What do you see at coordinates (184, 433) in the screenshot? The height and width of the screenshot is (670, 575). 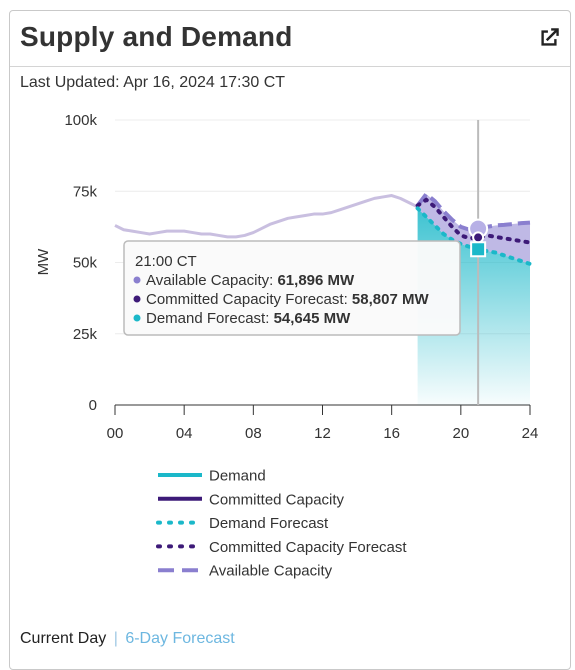 I see `x-tick-label: 04` at bounding box center [184, 433].